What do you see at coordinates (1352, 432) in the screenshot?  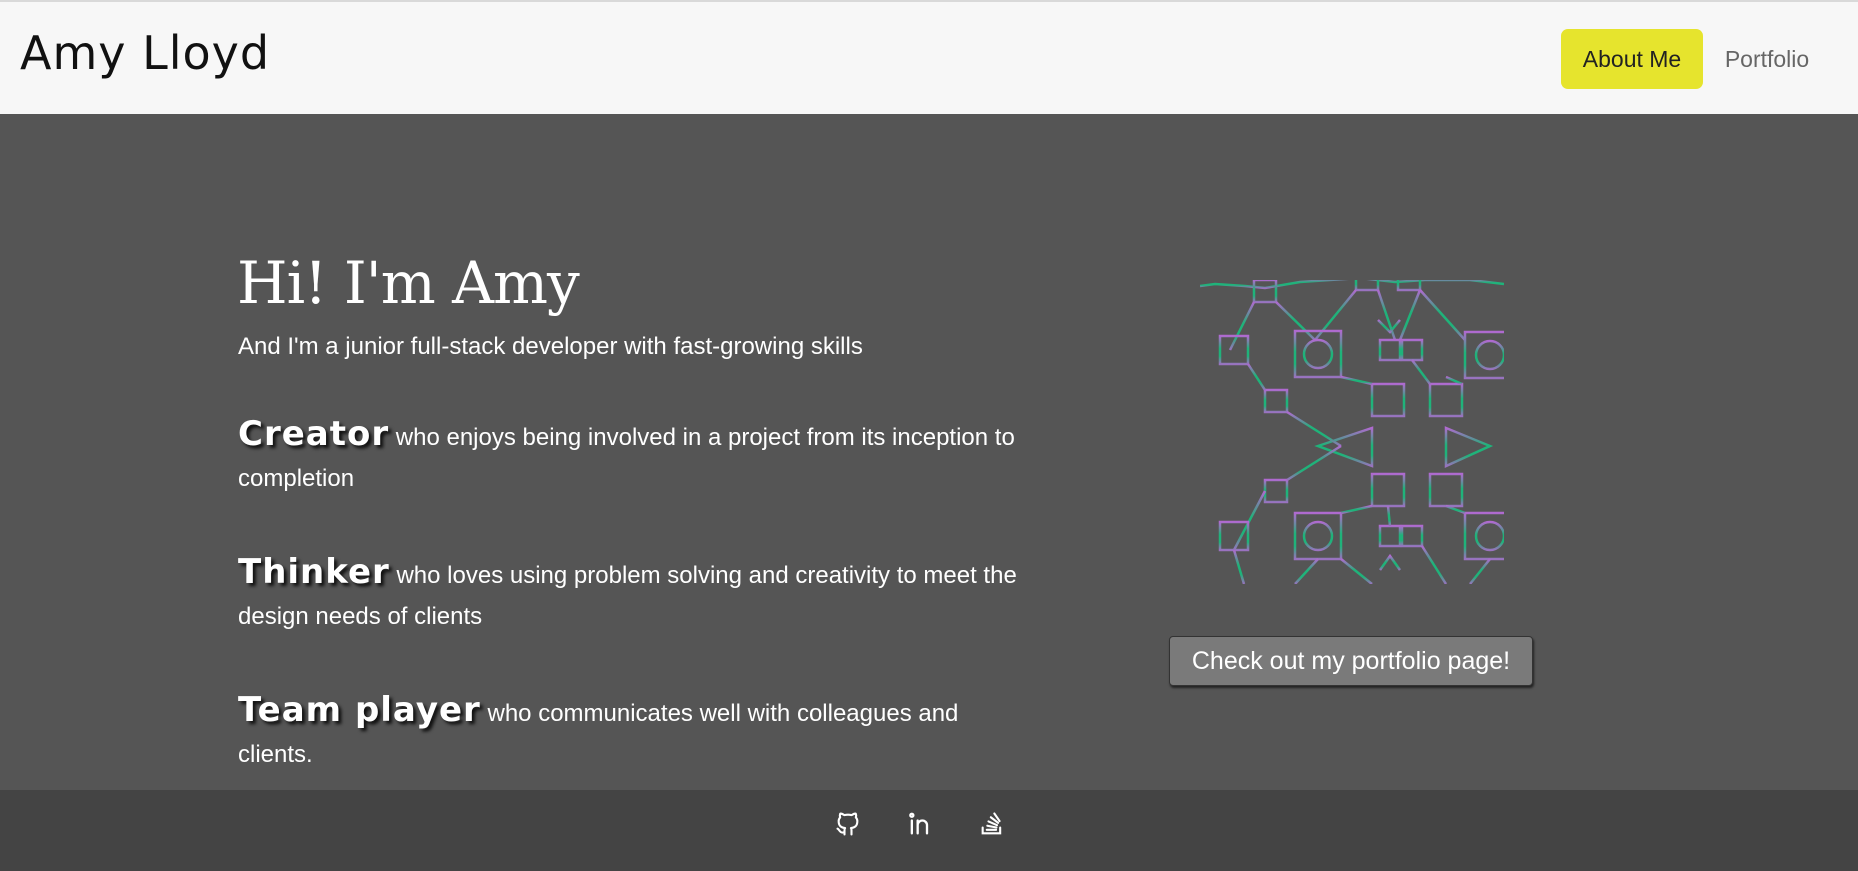 I see `geometric-network-graphic` at bounding box center [1352, 432].